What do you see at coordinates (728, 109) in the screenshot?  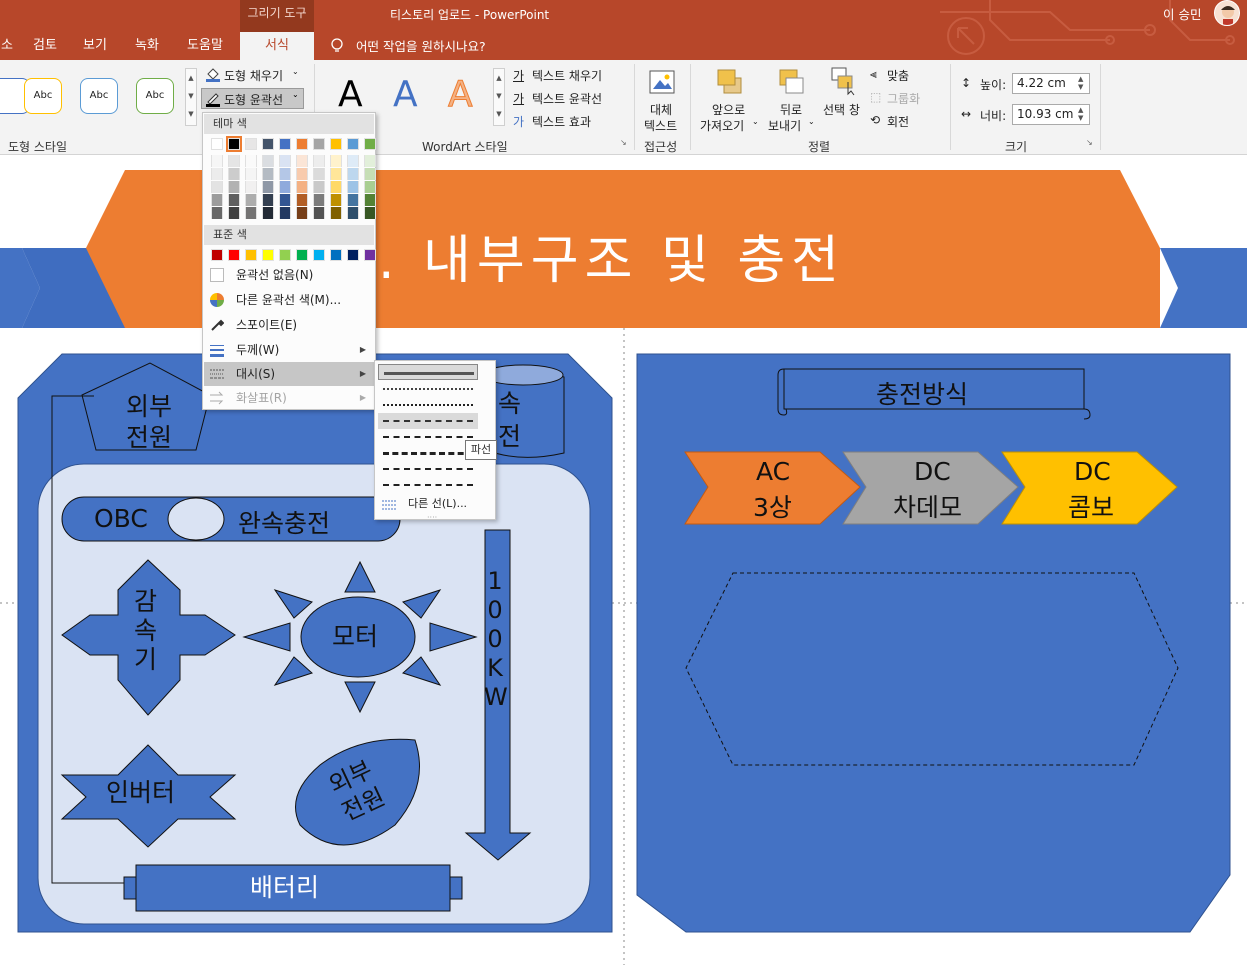 I see `bring-forward-line1: 앞으로` at bounding box center [728, 109].